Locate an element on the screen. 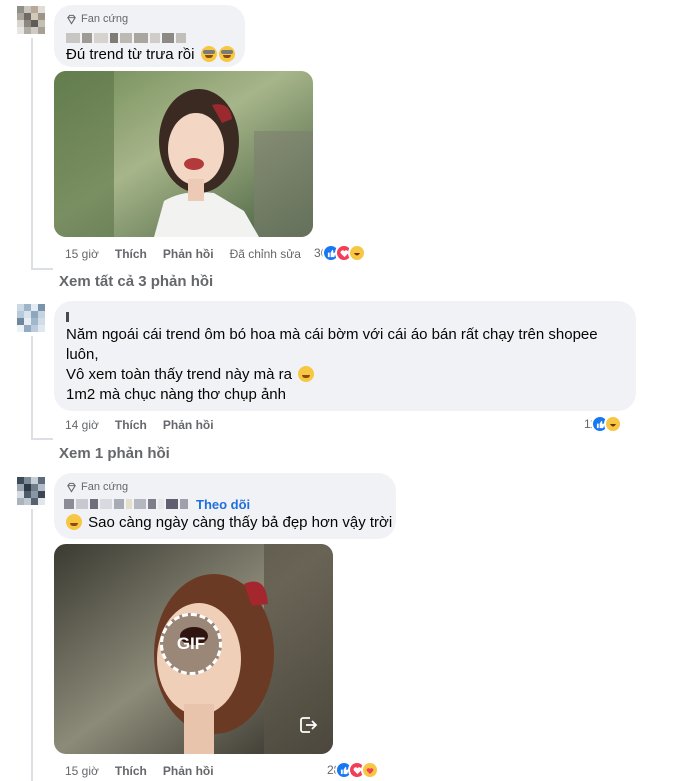 The width and height of the screenshot is (676, 781). view-replies-link: Xem 1 phản hồi is located at coordinates (114, 453).